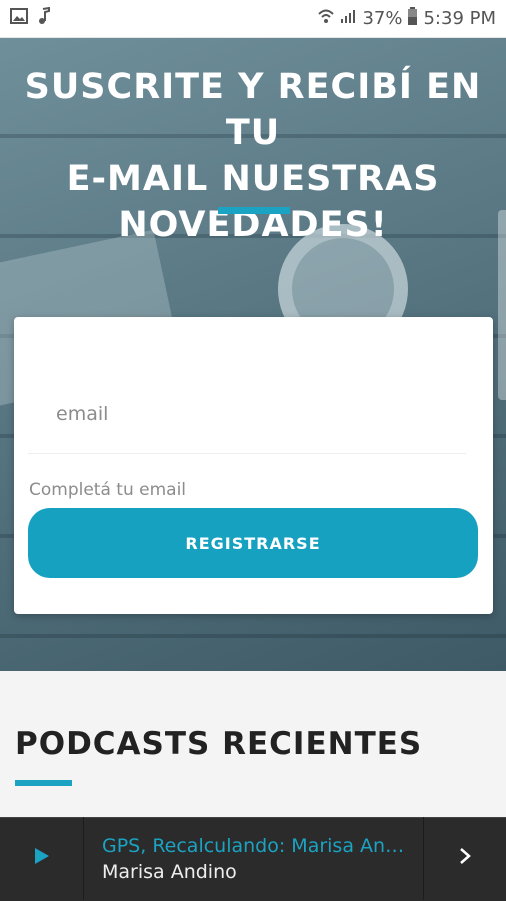 This screenshot has height=901, width=506. I want to click on email-helper-text: Completá tu email, so click(108, 490).